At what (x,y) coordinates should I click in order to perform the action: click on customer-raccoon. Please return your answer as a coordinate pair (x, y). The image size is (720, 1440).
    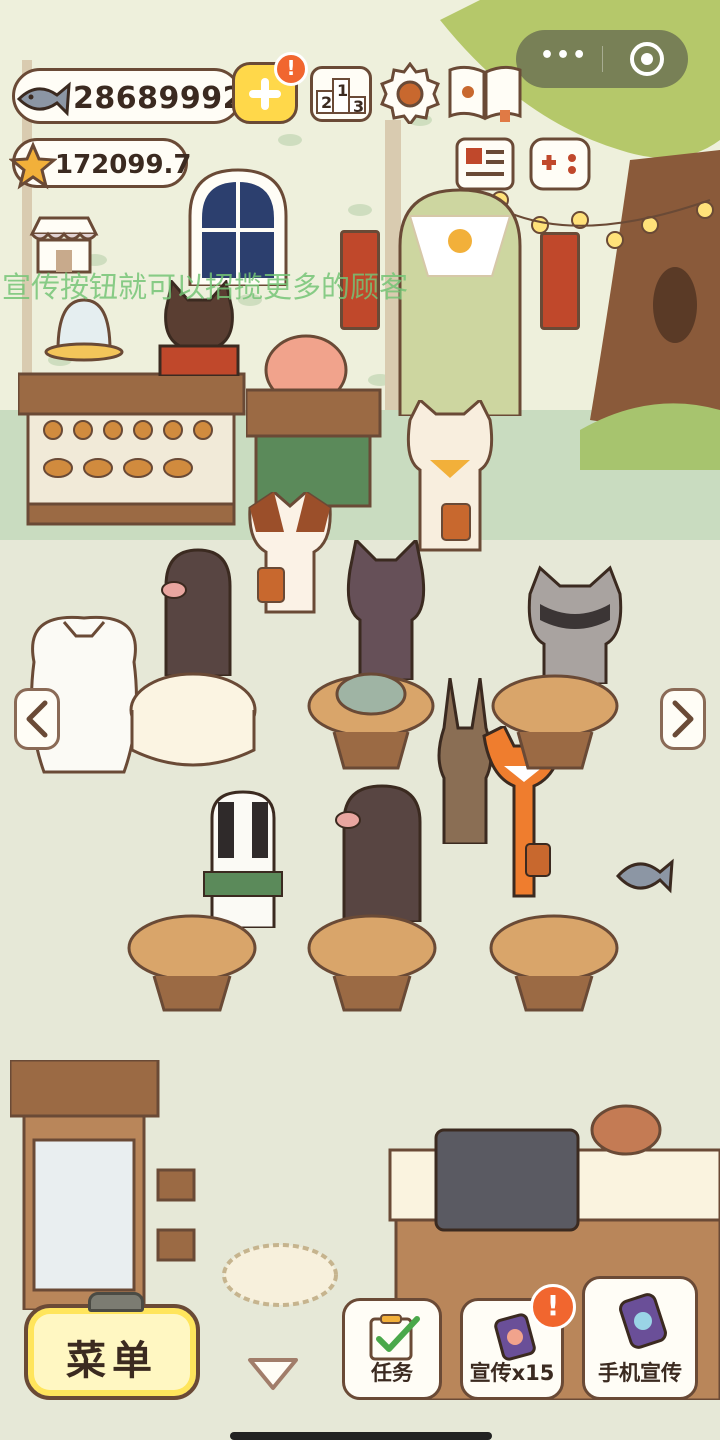
    Looking at the image, I should click on (575, 624).